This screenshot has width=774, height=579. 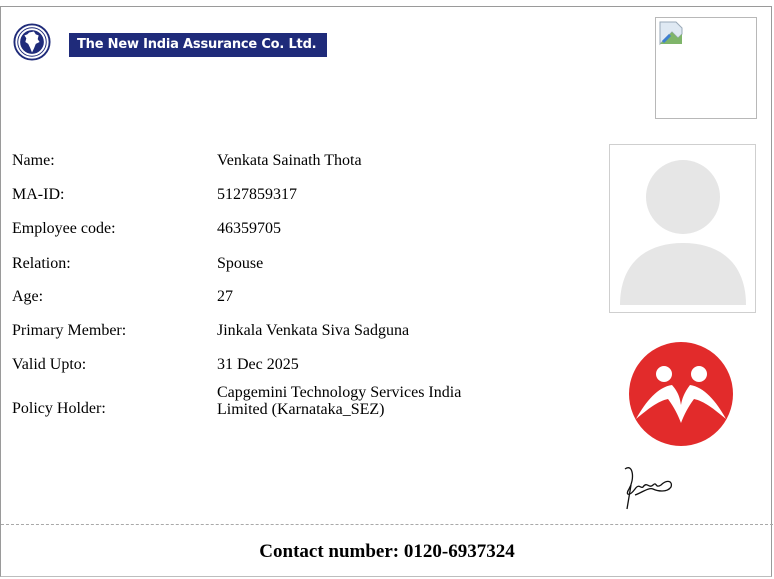 I want to click on insurer-name-banner: The New India Assurance Co. Ltd., so click(x=198, y=45).